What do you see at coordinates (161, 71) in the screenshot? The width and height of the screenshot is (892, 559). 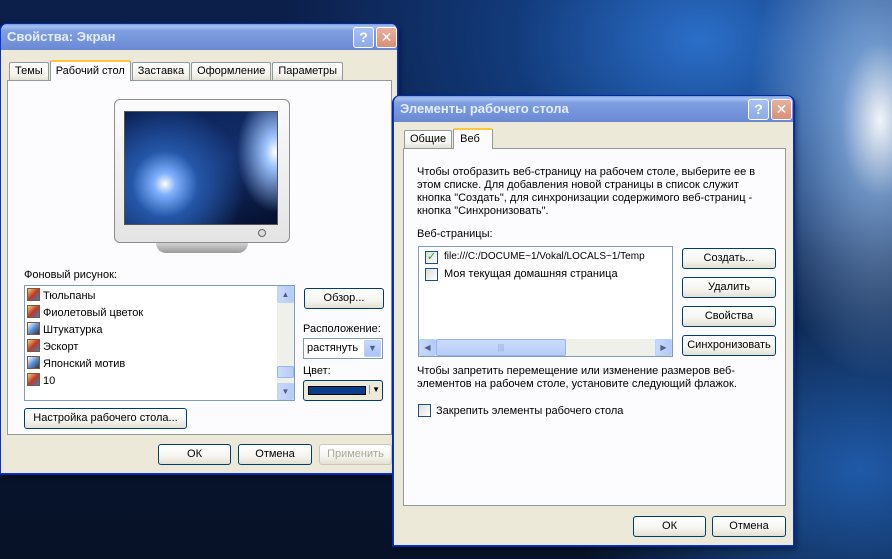 I see `tab-screensaver: Заставка` at bounding box center [161, 71].